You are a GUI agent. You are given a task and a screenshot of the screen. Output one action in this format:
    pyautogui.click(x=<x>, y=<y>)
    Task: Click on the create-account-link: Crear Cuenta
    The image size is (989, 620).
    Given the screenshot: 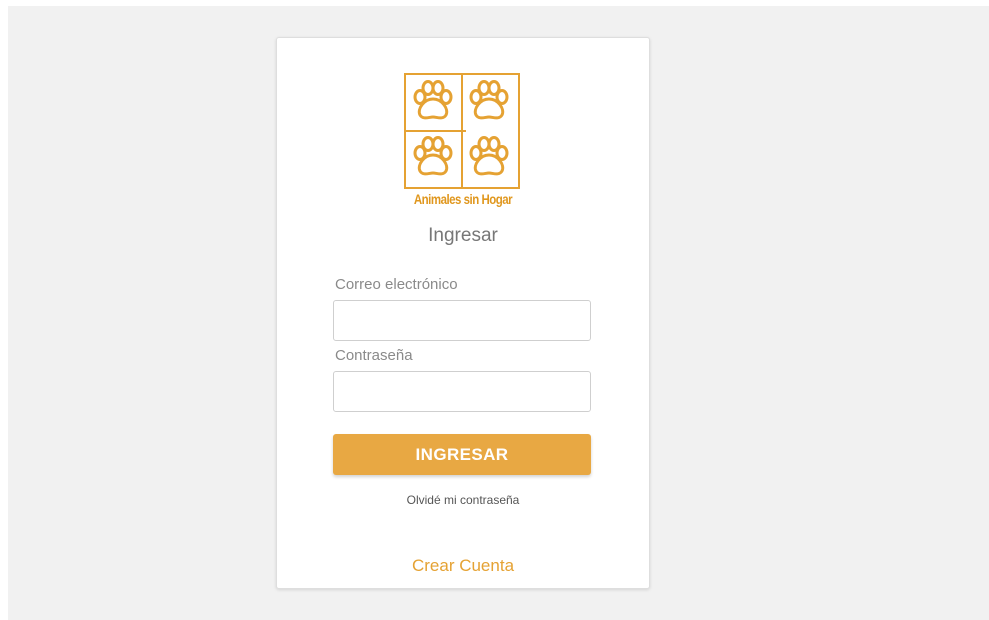 What is the action you would take?
    pyautogui.click(x=463, y=566)
    